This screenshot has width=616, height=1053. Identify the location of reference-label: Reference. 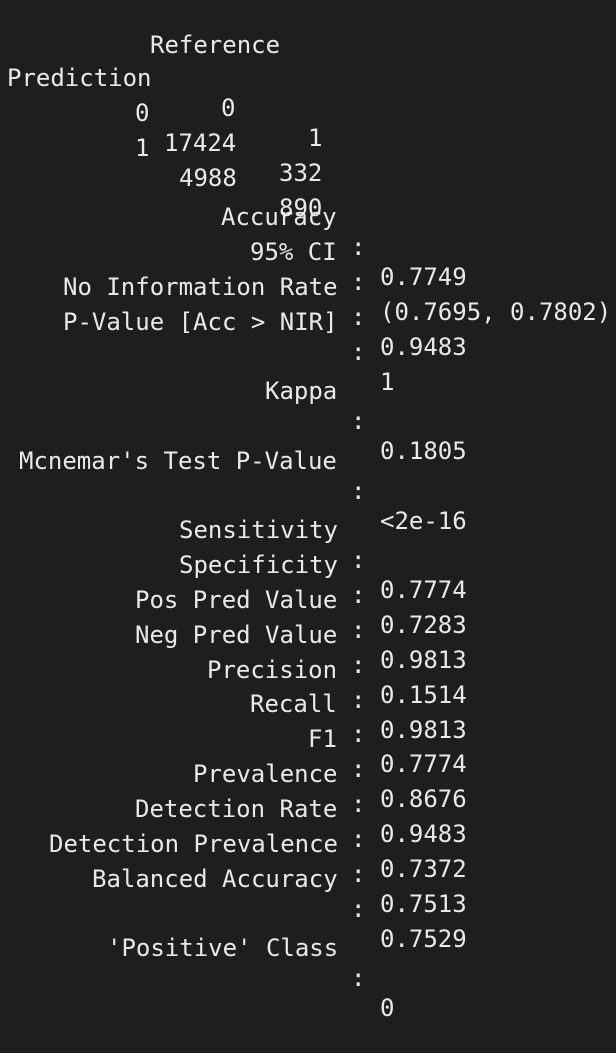
(215, 45).